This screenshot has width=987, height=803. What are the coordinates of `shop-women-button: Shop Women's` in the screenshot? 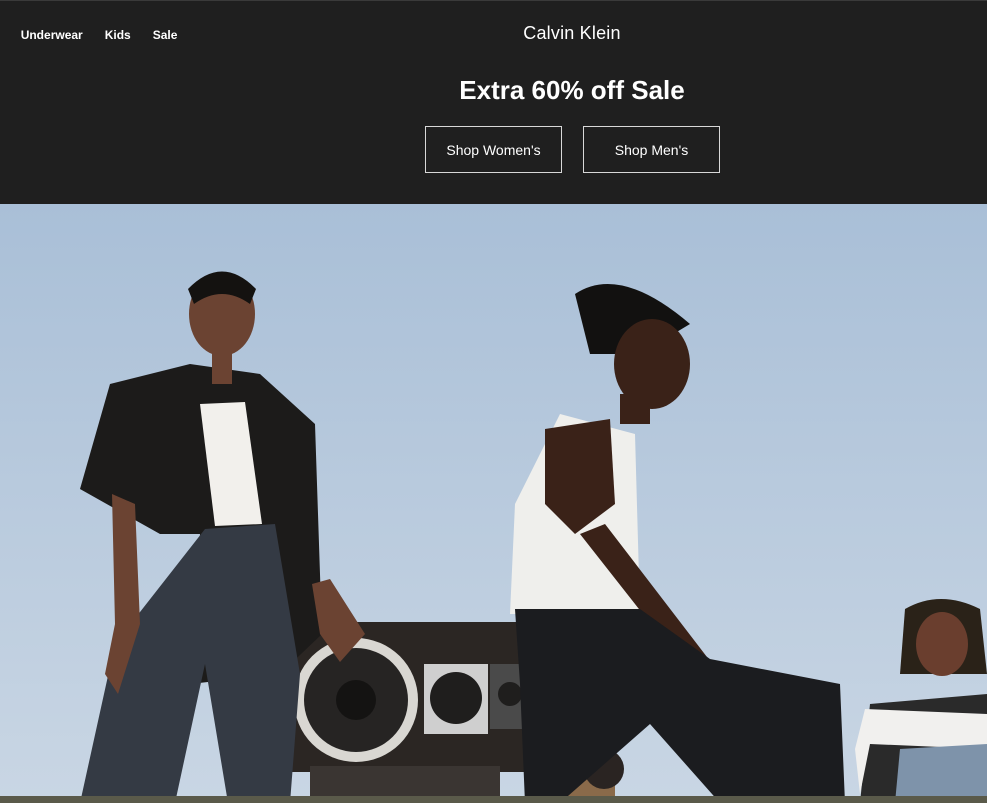 It's located at (493, 149).